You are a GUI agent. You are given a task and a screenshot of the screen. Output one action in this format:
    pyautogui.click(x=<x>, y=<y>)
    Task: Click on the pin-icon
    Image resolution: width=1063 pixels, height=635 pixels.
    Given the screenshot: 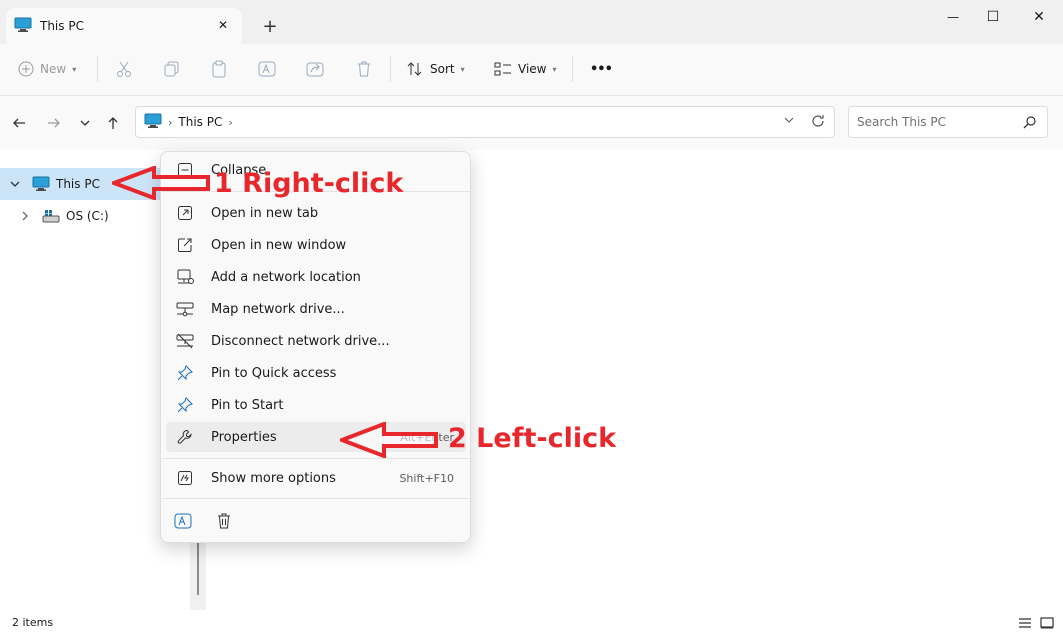 What is the action you would take?
    pyautogui.click(x=185, y=405)
    